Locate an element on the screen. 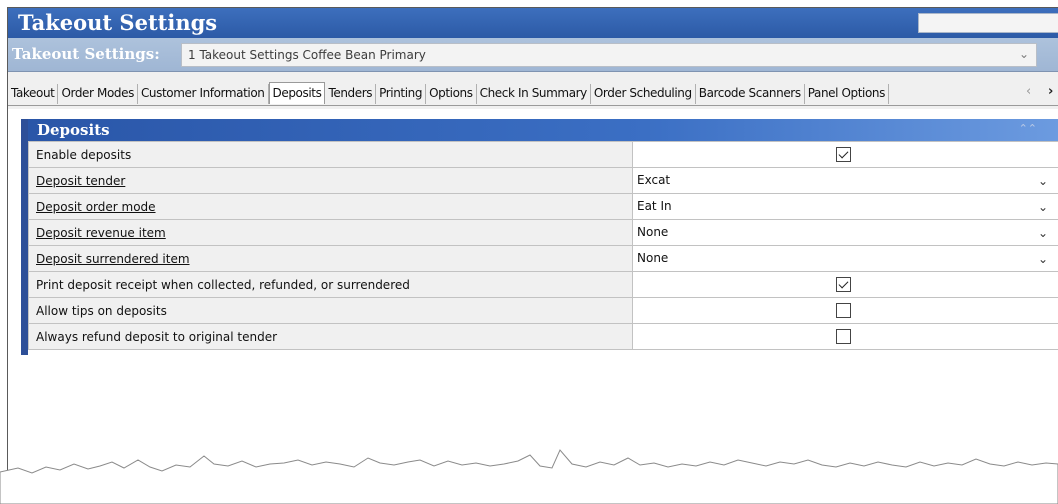  tab-printing: Printing is located at coordinates (401, 94).